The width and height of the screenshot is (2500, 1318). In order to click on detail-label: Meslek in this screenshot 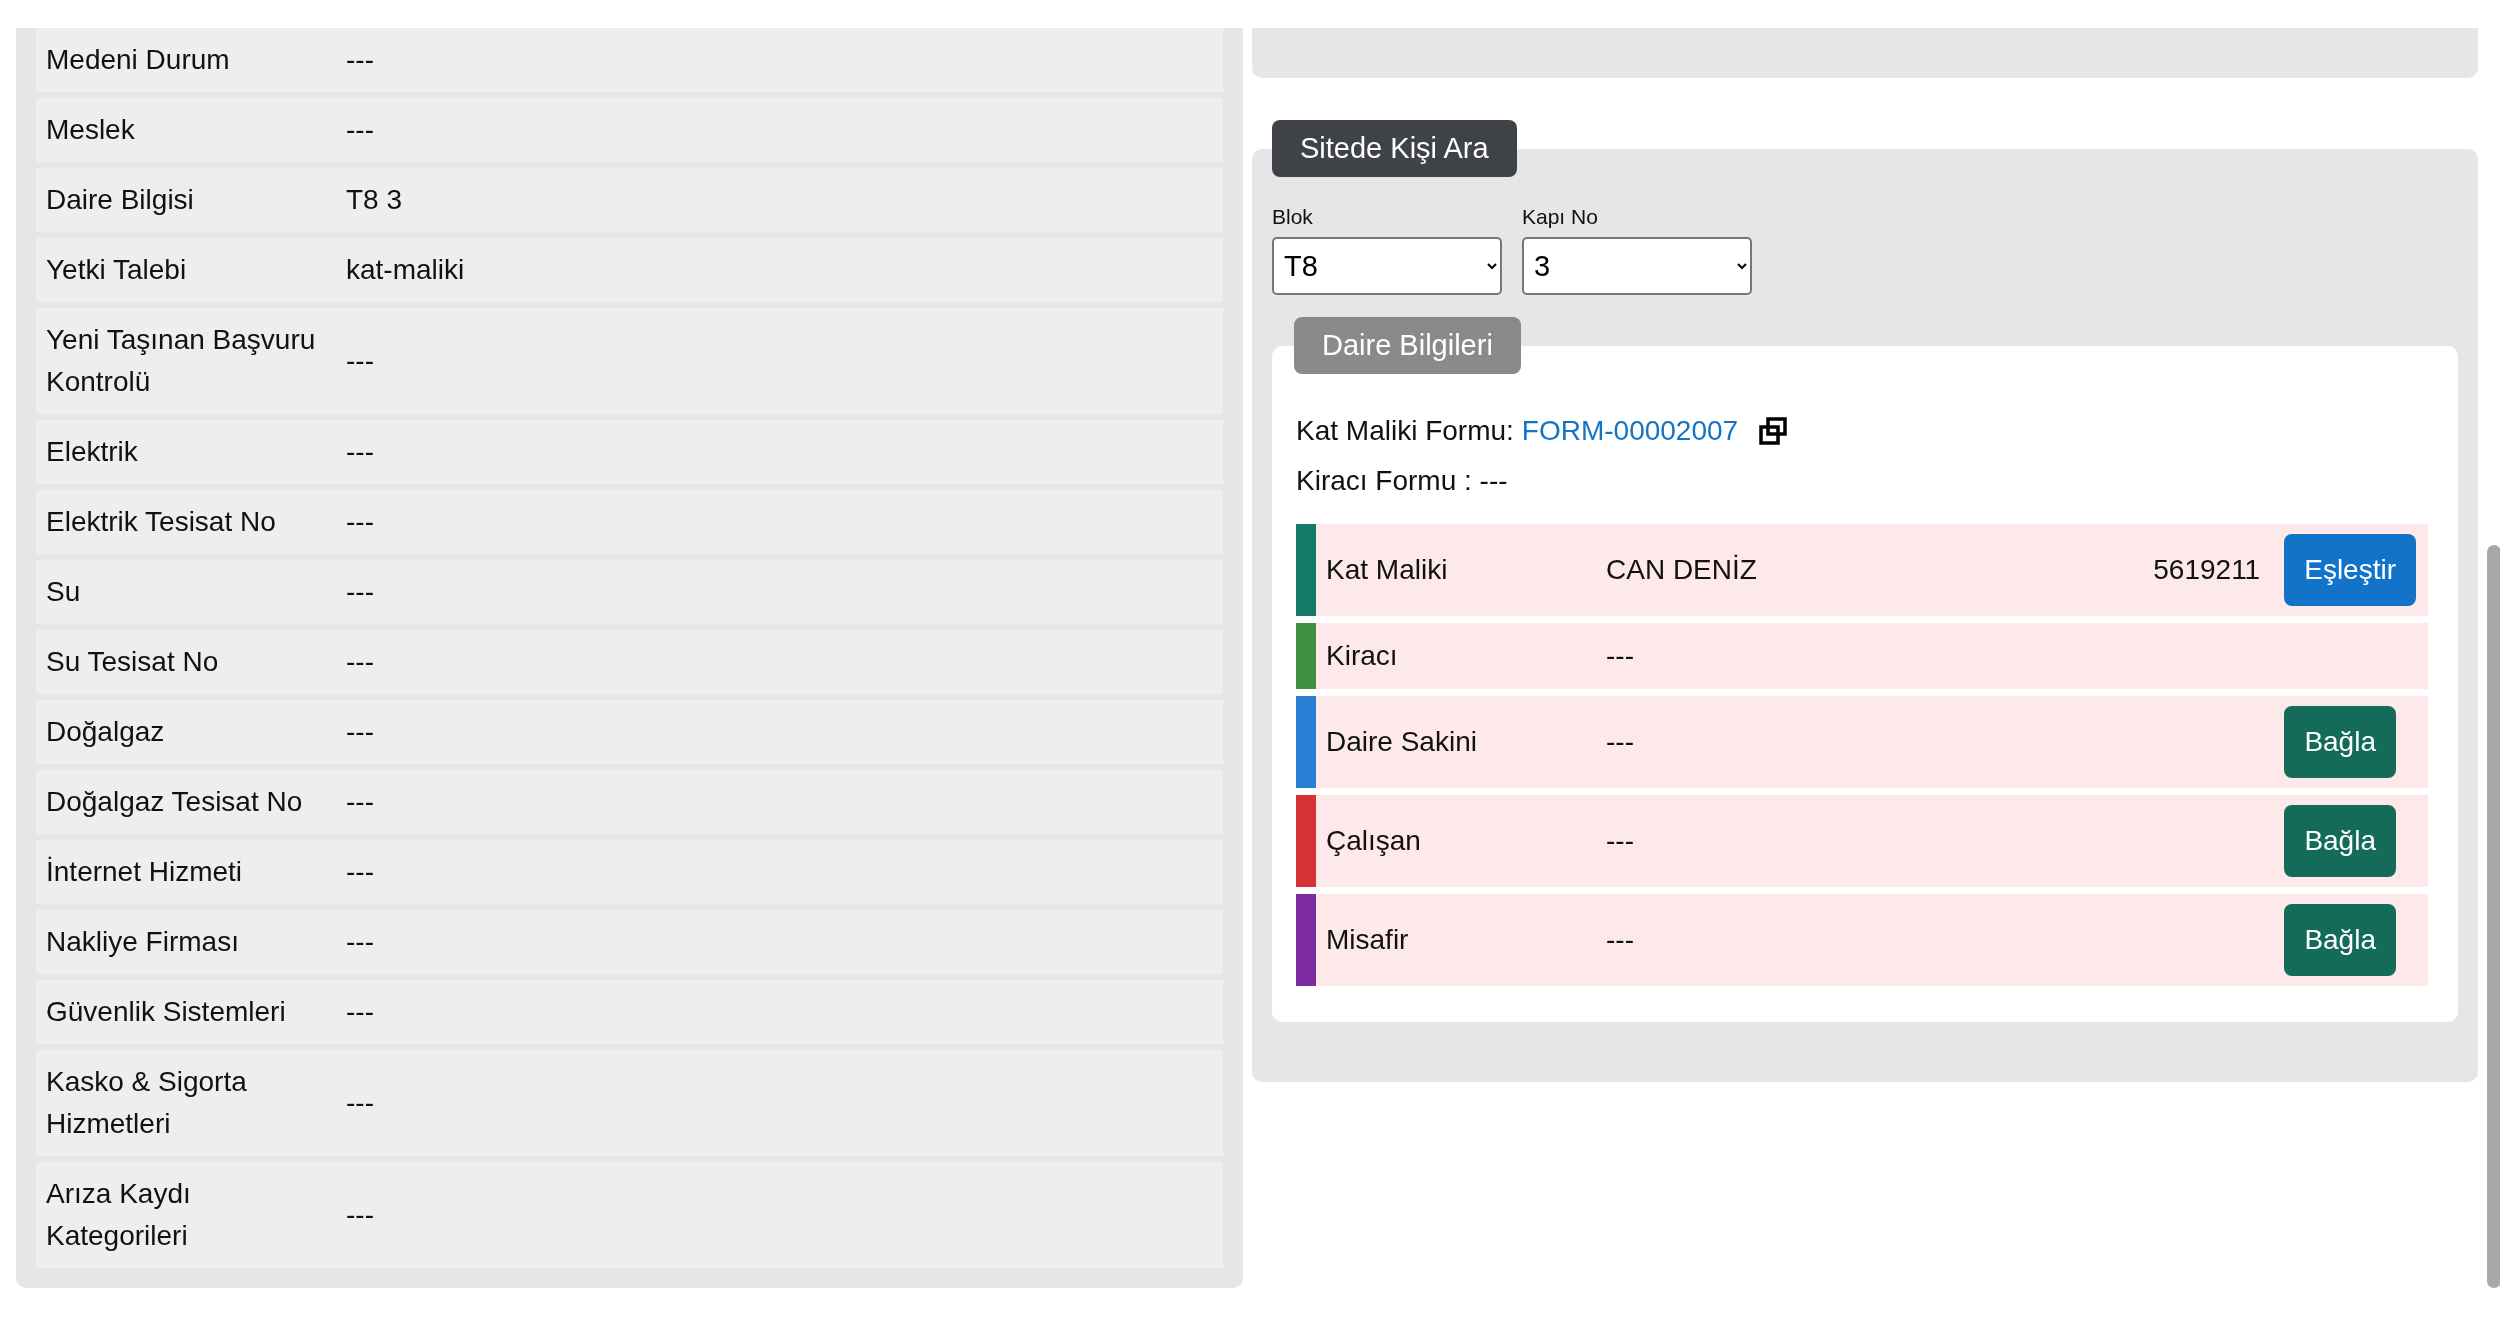, I will do `click(91, 130)`.